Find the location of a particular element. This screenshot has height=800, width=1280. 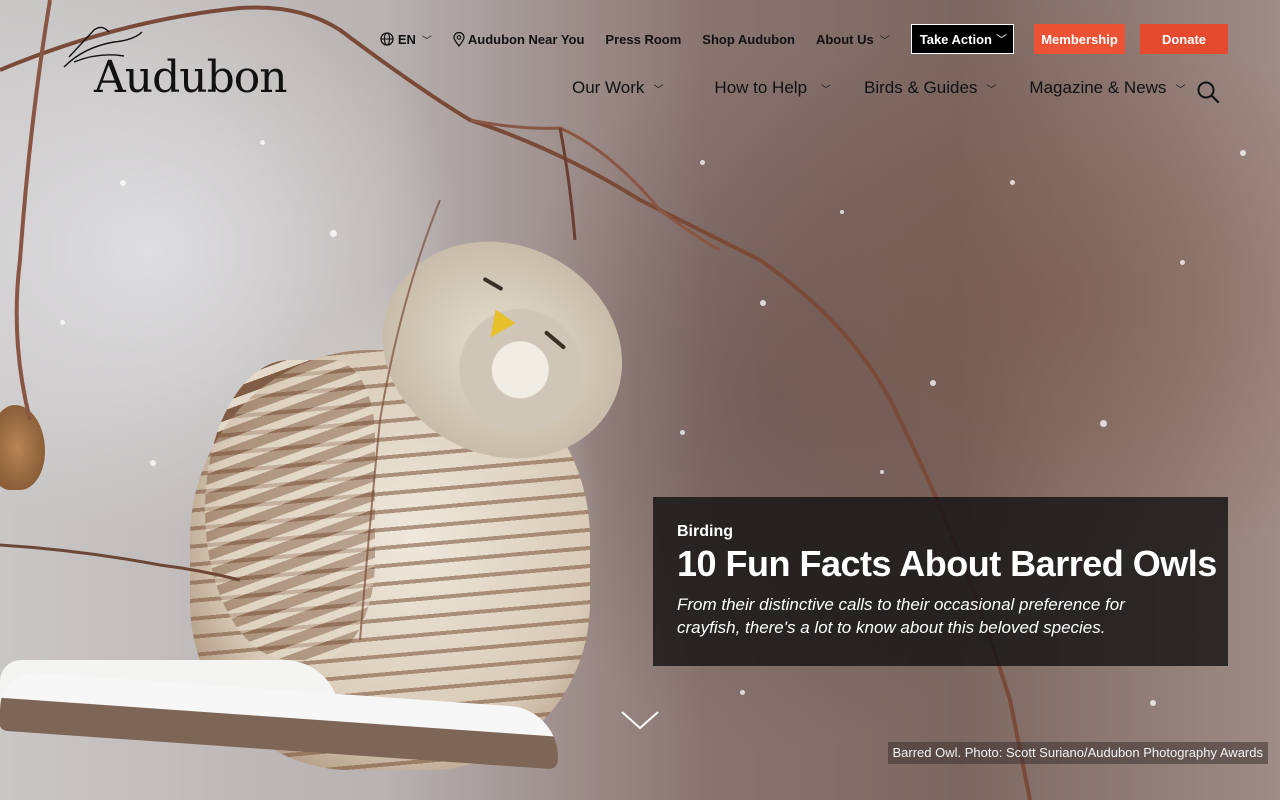

language-selector: EN ﹀ is located at coordinates (406, 39).